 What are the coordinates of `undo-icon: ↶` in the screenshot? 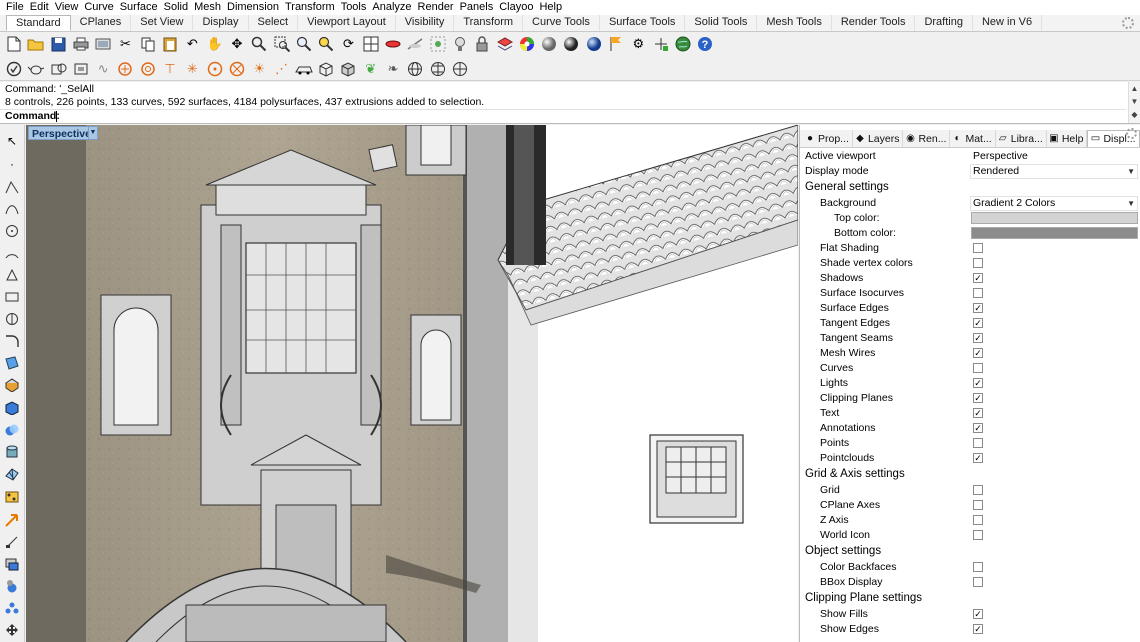 It's located at (192, 44).